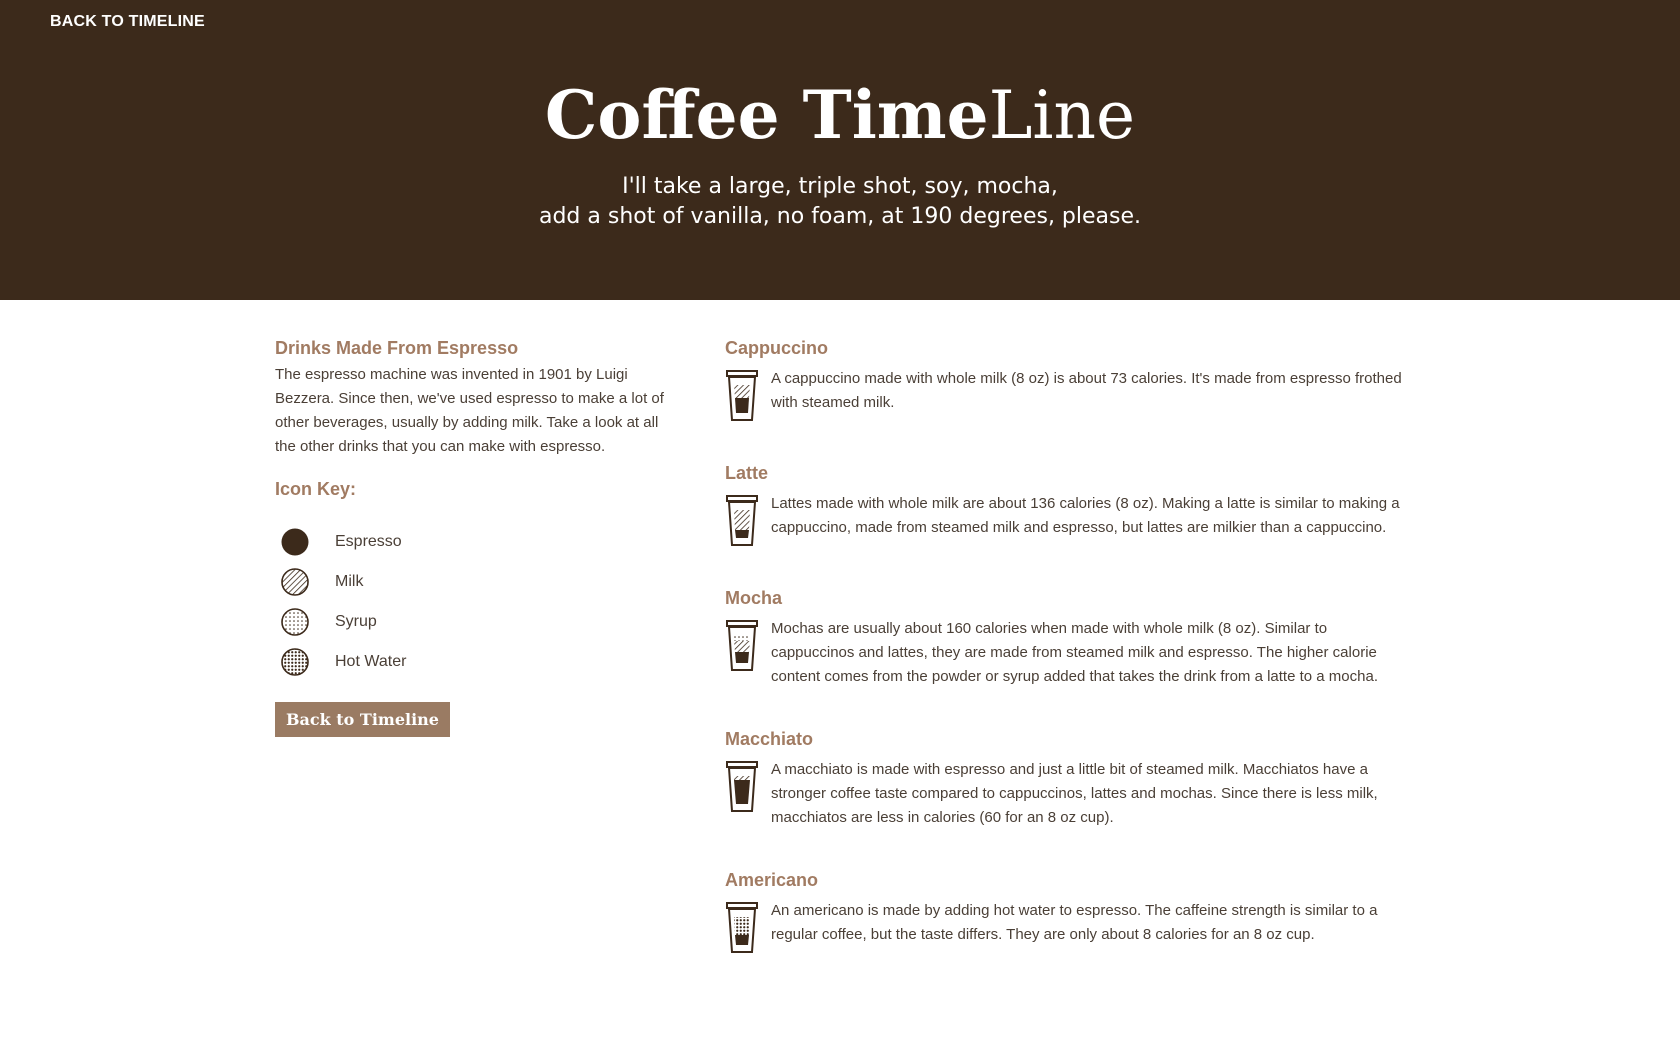 The image size is (1680, 1042). I want to click on icon-key-title: Icon Key:, so click(316, 489).